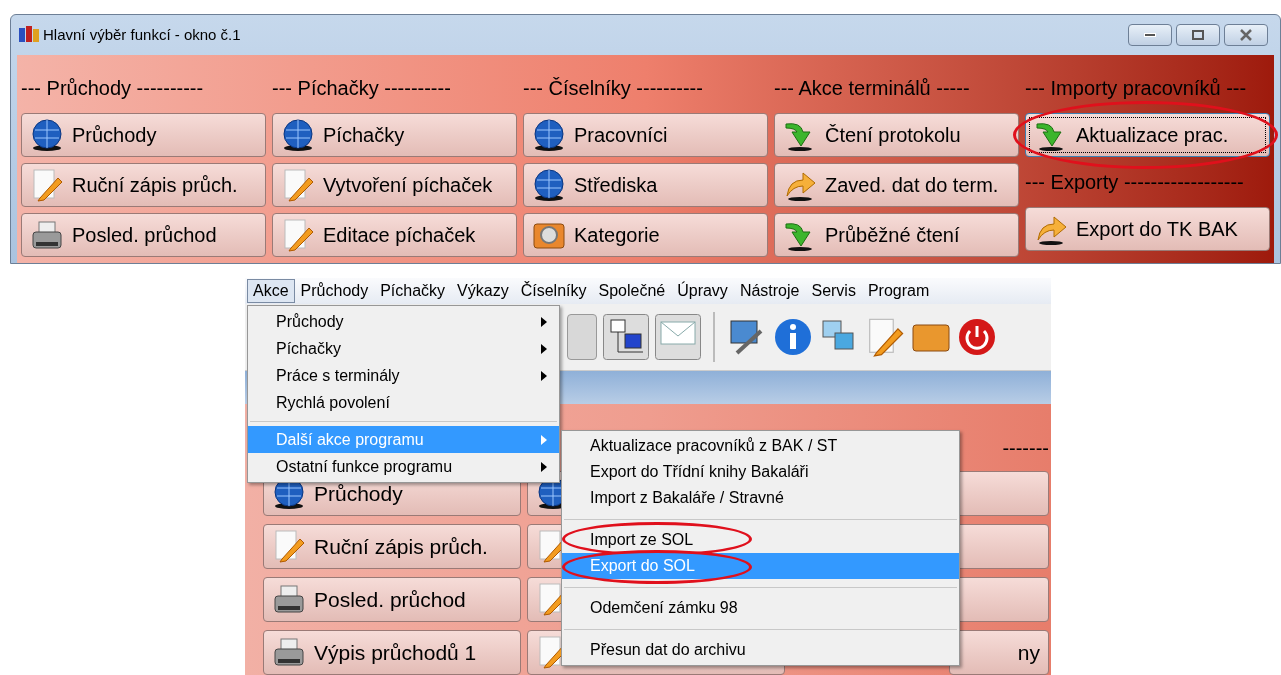  Describe the element at coordinates (896, 185) in the screenshot. I see `function-button: Zaved. dat do term.` at that location.